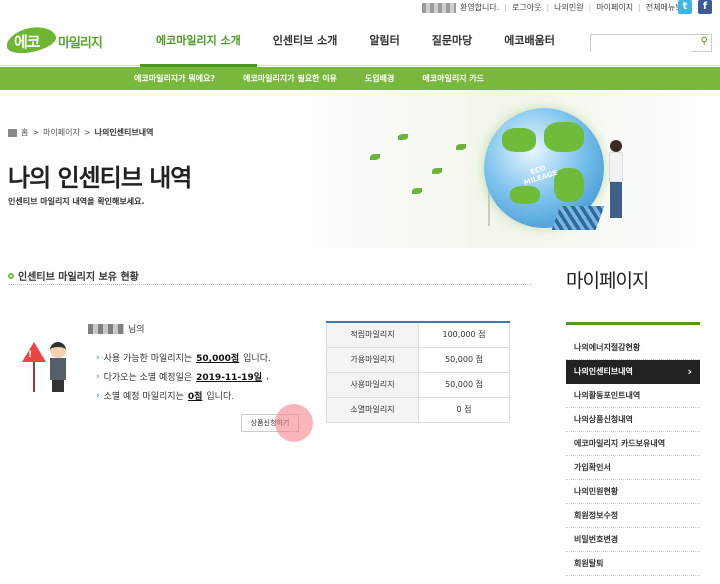 This screenshot has width=720, height=584. What do you see at coordinates (80, 43) in the screenshot?
I see `logo-text-mileage: 마일리지` at bounding box center [80, 43].